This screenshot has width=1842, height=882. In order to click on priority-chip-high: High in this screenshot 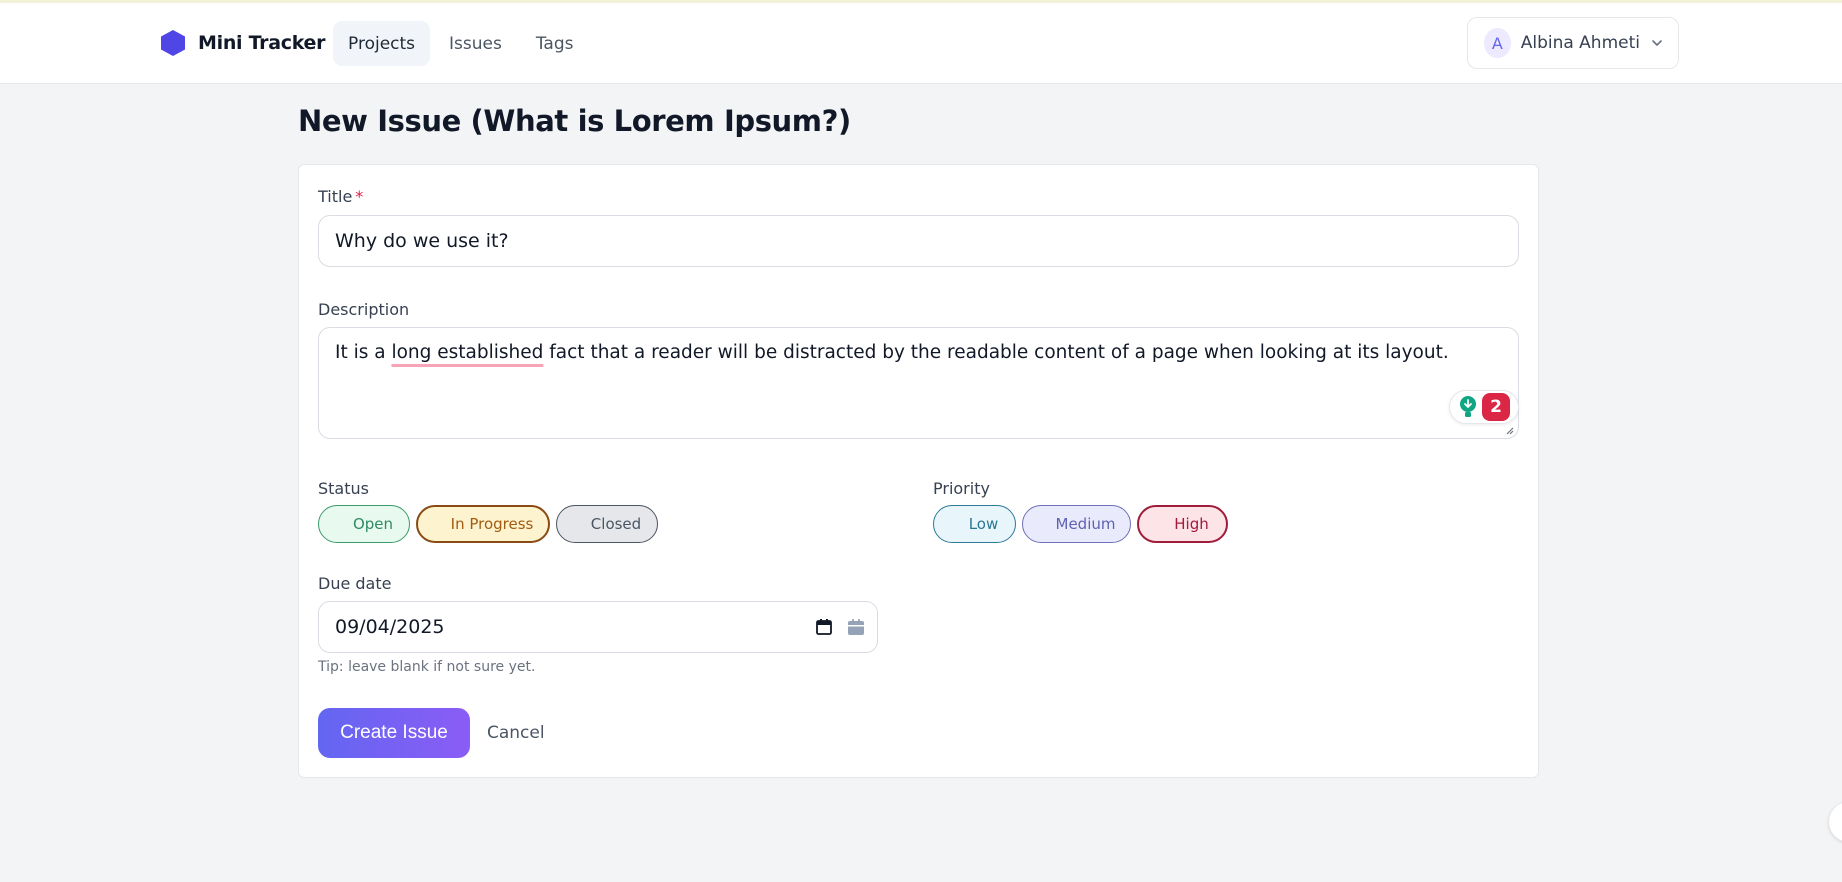, I will do `click(1182, 524)`.